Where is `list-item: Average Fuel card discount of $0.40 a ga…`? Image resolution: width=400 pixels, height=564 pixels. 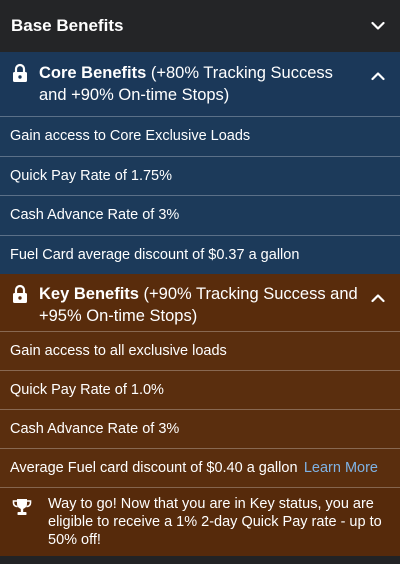 list-item: Average Fuel card discount of $0.40 a ga… is located at coordinates (200, 467).